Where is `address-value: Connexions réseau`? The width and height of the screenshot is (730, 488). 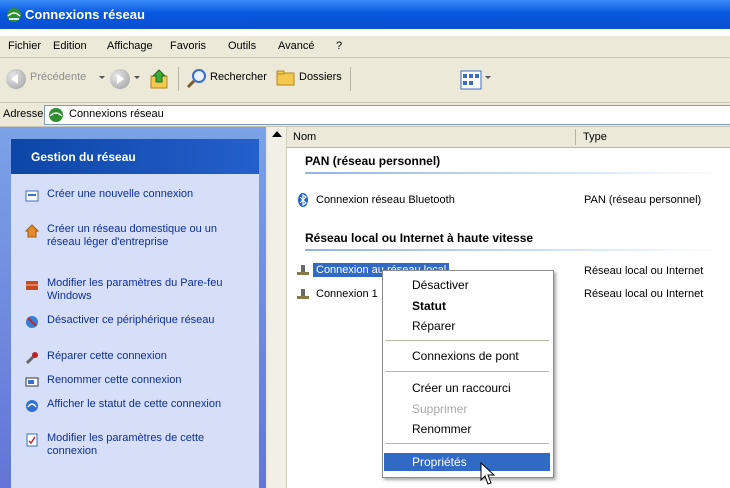 address-value: Connexions réseau is located at coordinates (116, 114).